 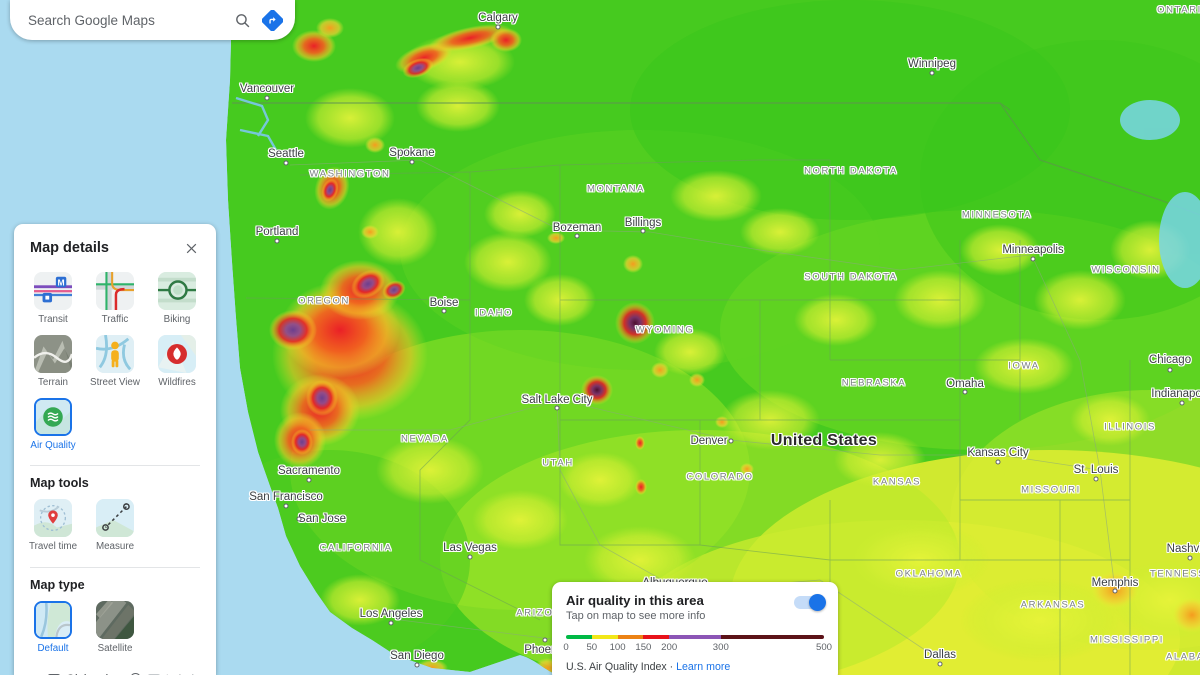 What do you see at coordinates (115, 518) in the screenshot?
I see `measure-icon` at bounding box center [115, 518].